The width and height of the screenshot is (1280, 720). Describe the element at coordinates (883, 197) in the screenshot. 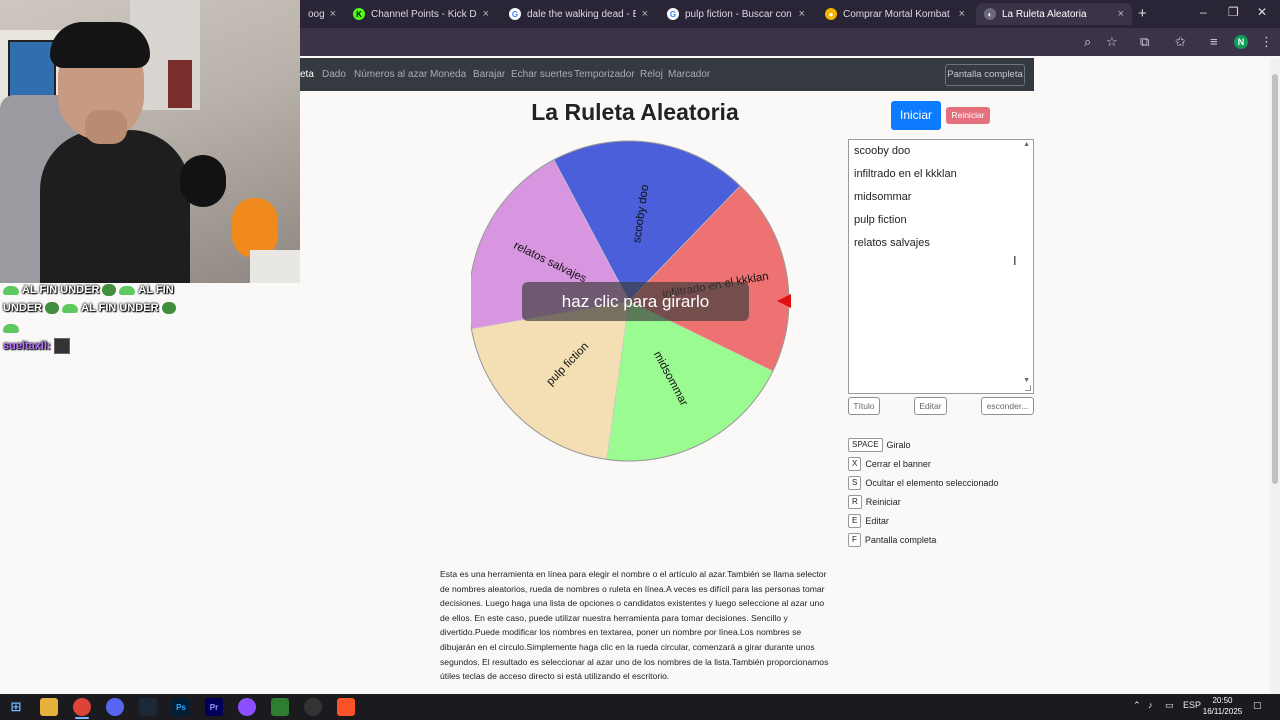

I see `entry-line: midsommar` at that location.